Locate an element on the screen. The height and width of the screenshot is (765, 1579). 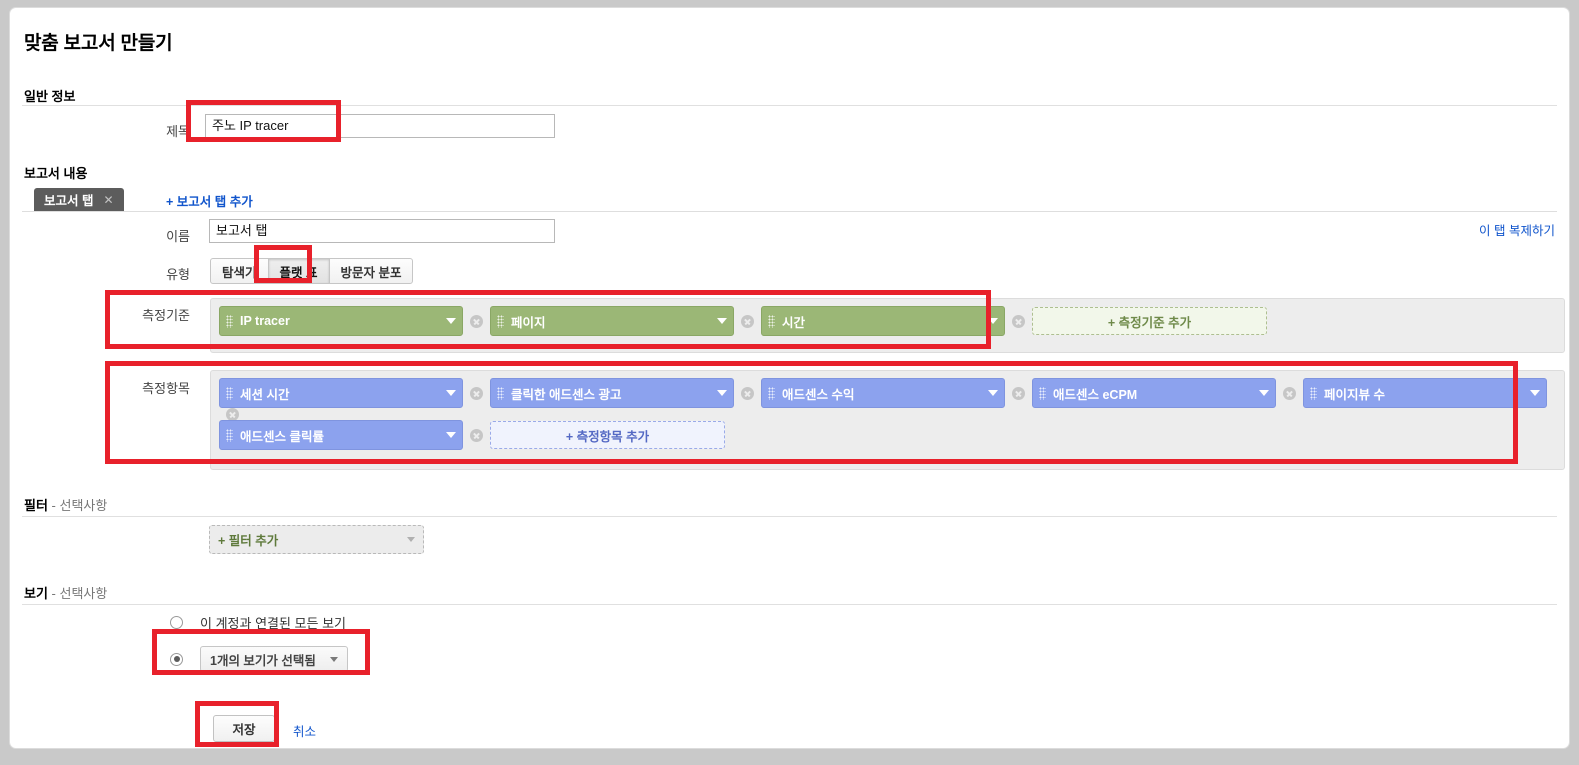
metric-chip-label: 애드센스 클릭률 is located at coordinates (282, 436).